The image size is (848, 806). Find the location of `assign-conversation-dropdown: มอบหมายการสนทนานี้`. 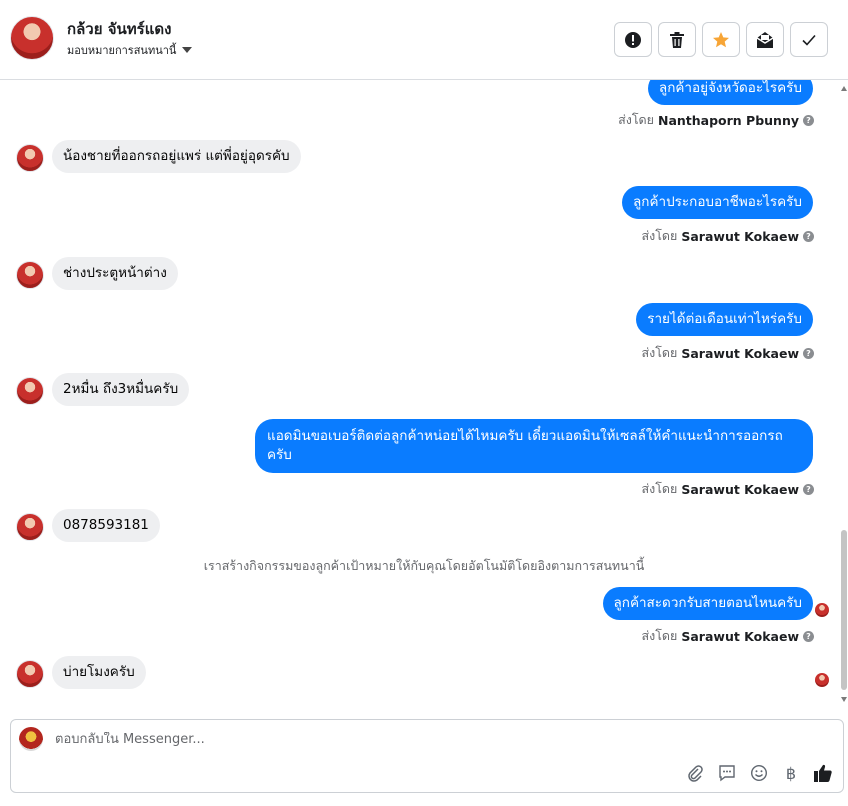

assign-conversation-dropdown: มอบหมายการสนทนานี้ is located at coordinates (130, 50).